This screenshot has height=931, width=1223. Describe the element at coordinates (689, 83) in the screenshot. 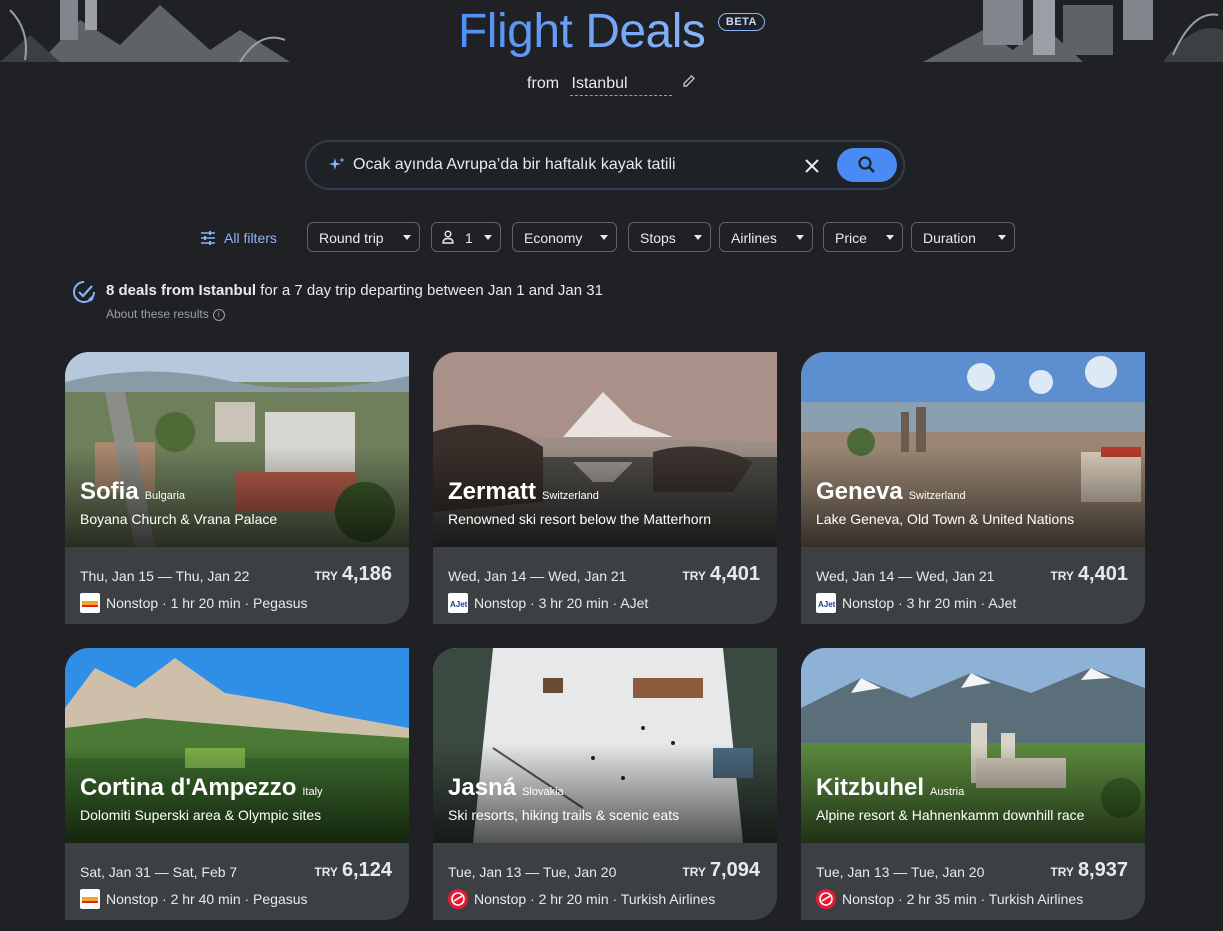

I see `edit-pencil-icon` at that location.